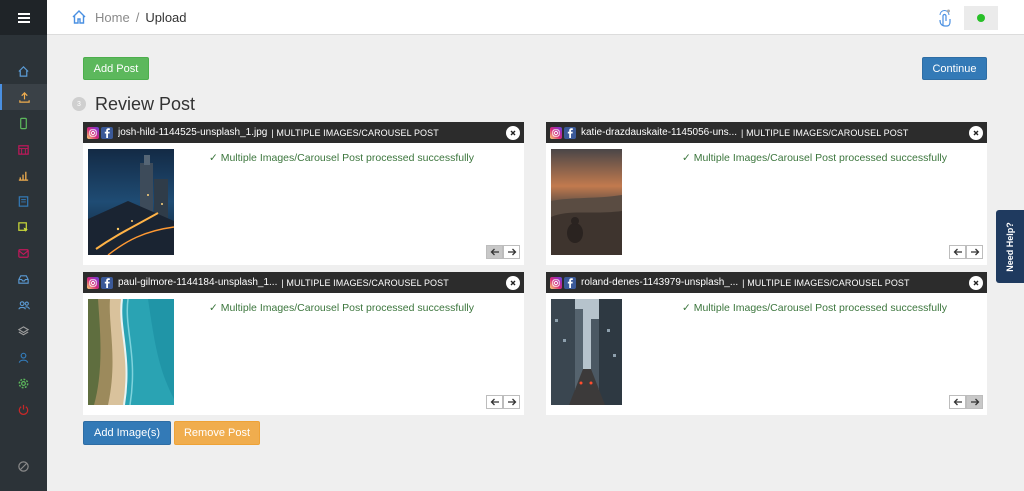  I want to click on continue-button: Continue, so click(954, 68).